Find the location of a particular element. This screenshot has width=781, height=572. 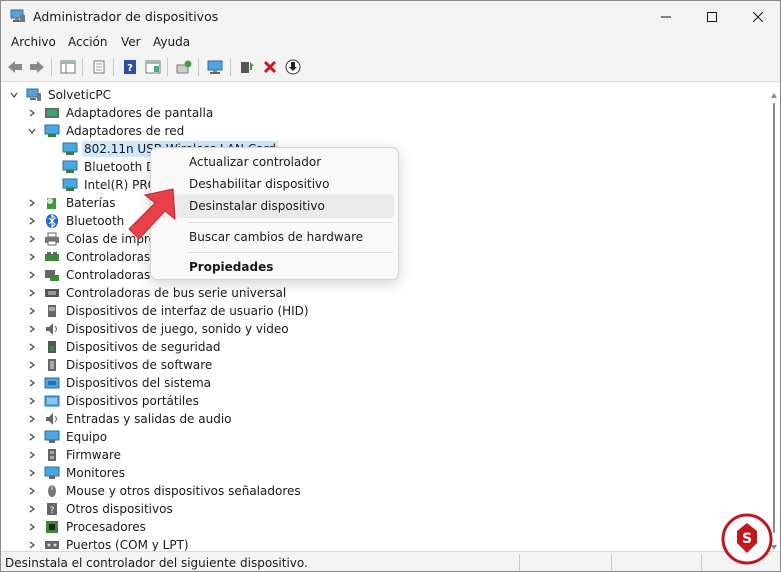

tree-item-portatiles: Dispositivos portátiles is located at coordinates (113, 401).